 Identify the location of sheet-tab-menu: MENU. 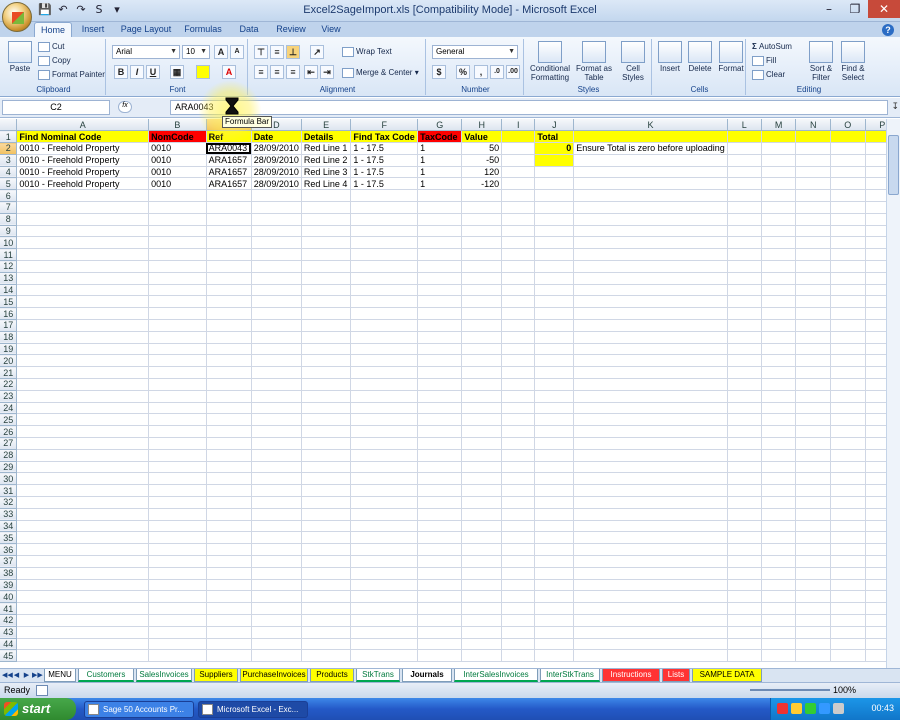
(60, 675).